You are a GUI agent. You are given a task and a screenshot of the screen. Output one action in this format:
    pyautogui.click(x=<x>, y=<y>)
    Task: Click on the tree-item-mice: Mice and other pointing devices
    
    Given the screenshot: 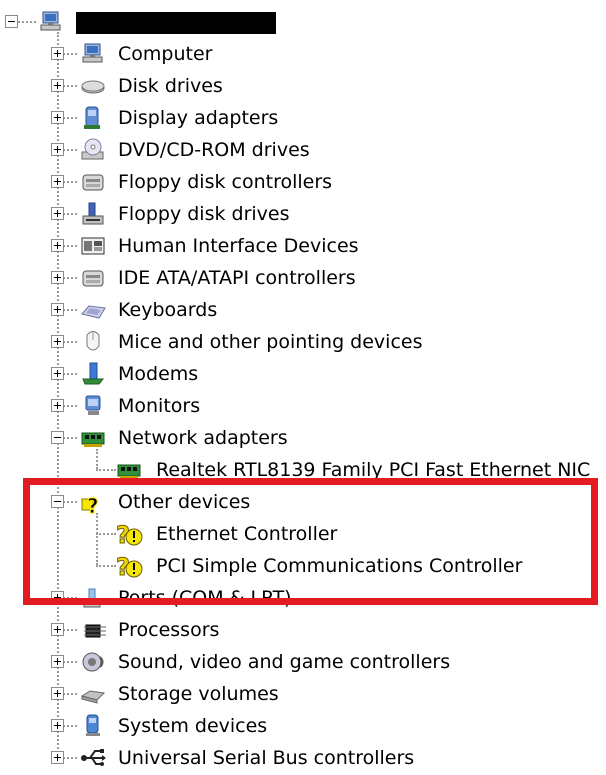 What is the action you would take?
    pyautogui.click(x=303, y=342)
    